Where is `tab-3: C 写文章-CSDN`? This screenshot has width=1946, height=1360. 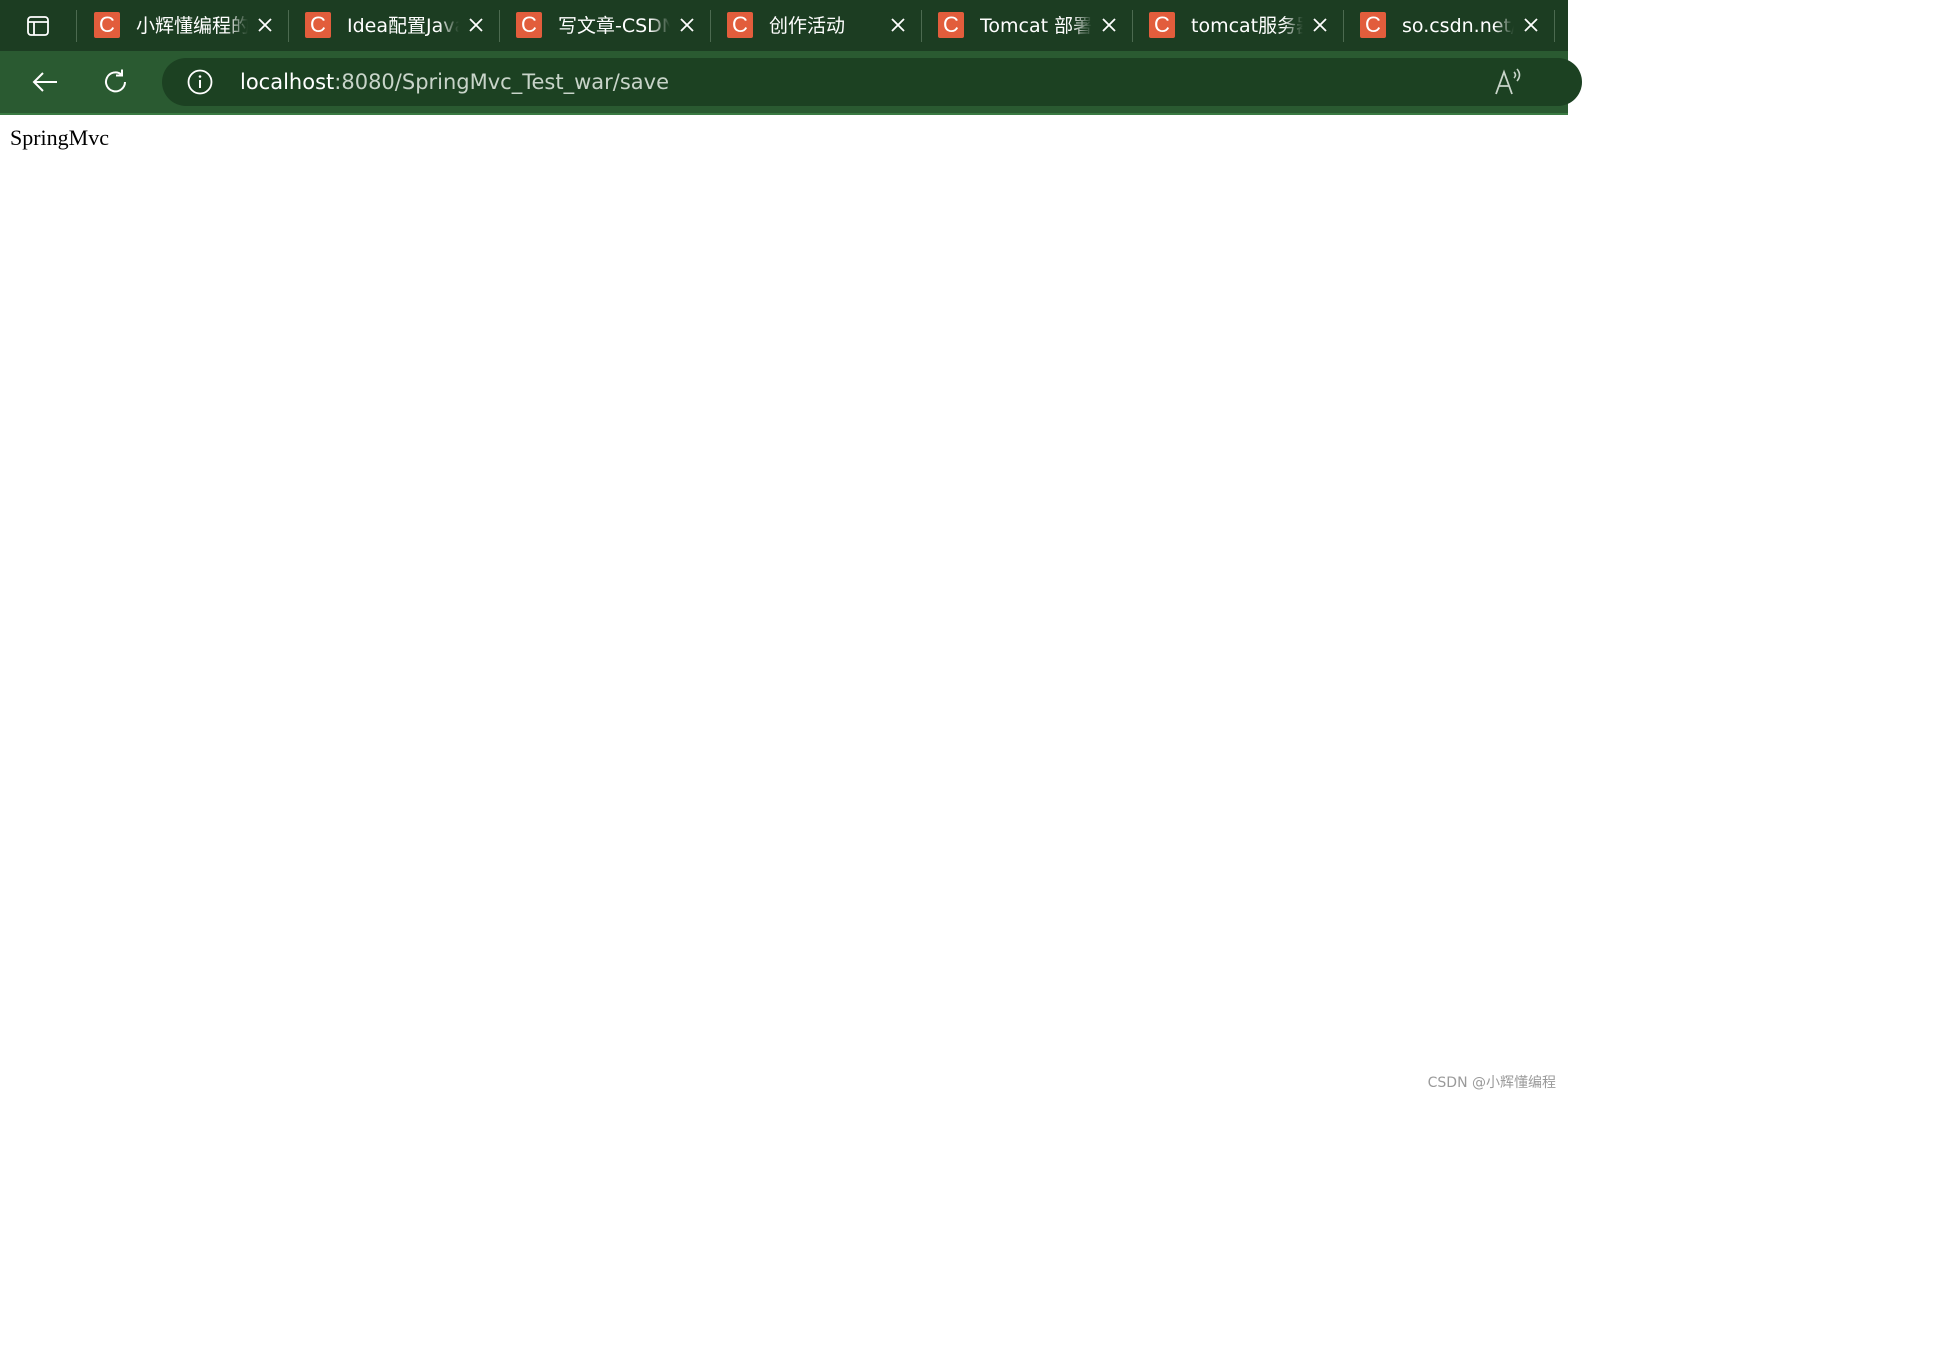
tab-3: C 写文章-CSDN is located at coordinates (601, 25).